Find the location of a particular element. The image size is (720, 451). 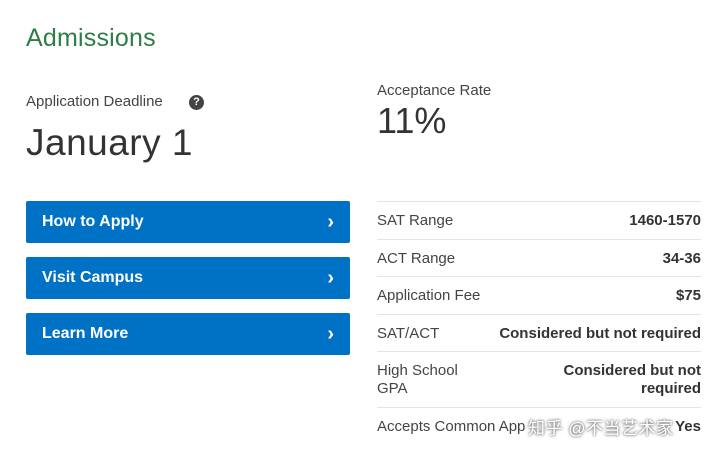

stat-label: Application Fee is located at coordinates (429, 295).